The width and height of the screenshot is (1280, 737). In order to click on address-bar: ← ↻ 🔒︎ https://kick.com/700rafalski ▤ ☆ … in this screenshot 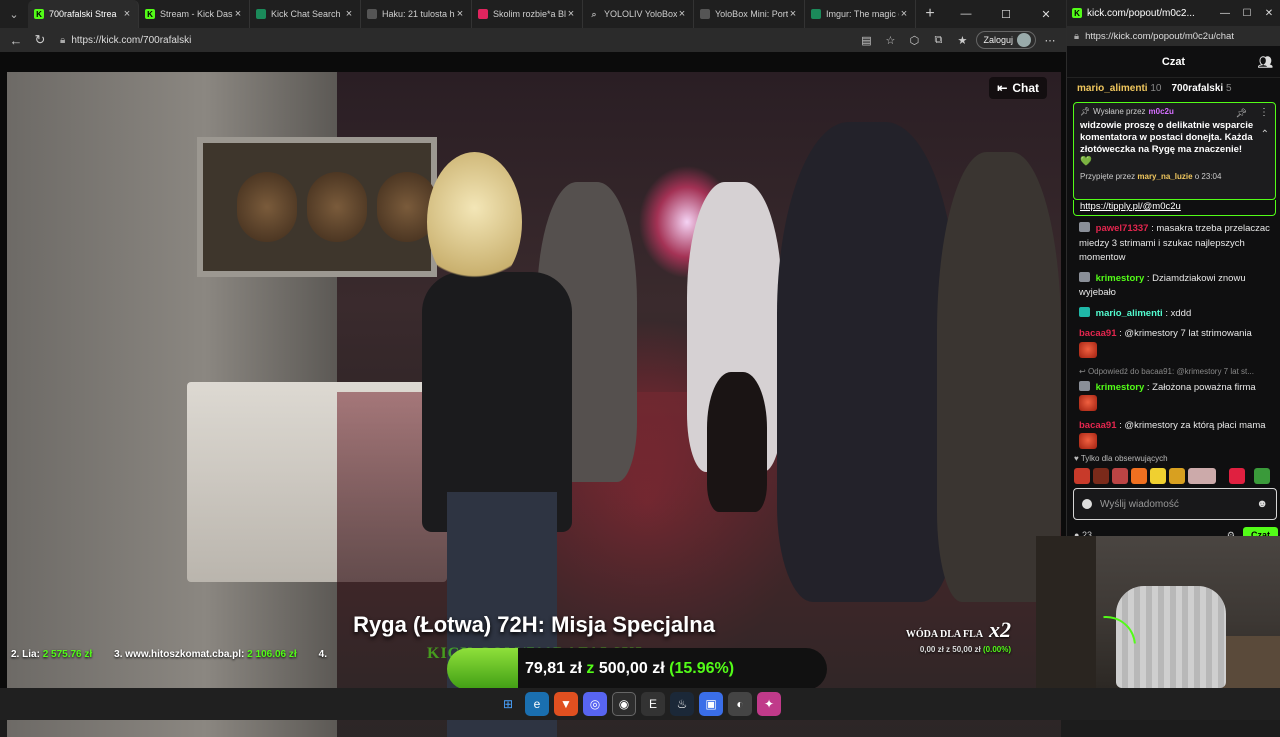, I will do `click(533, 40)`.